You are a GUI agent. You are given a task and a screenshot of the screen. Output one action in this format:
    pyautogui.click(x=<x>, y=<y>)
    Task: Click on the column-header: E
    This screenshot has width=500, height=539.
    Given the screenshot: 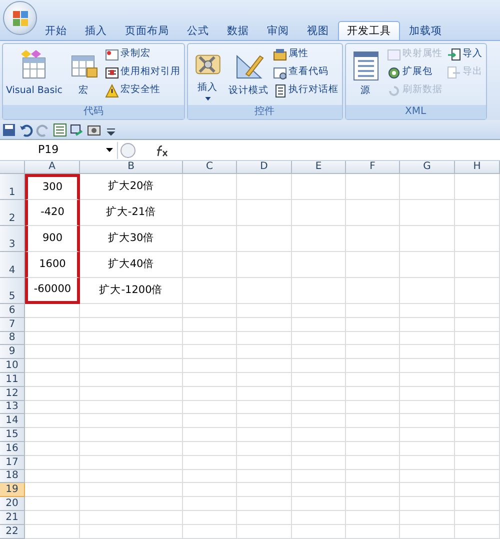 What is the action you would take?
    pyautogui.click(x=319, y=167)
    